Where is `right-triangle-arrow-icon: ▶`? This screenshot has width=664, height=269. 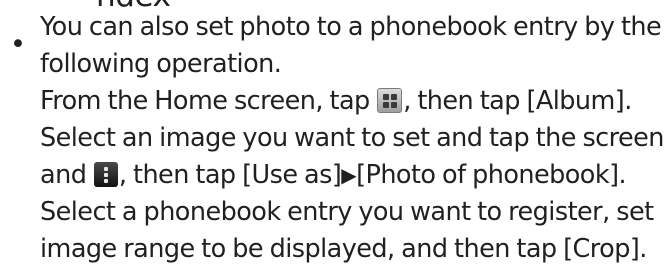 right-triangle-arrow-icon: ▶ is located at coordinates (349, 175).